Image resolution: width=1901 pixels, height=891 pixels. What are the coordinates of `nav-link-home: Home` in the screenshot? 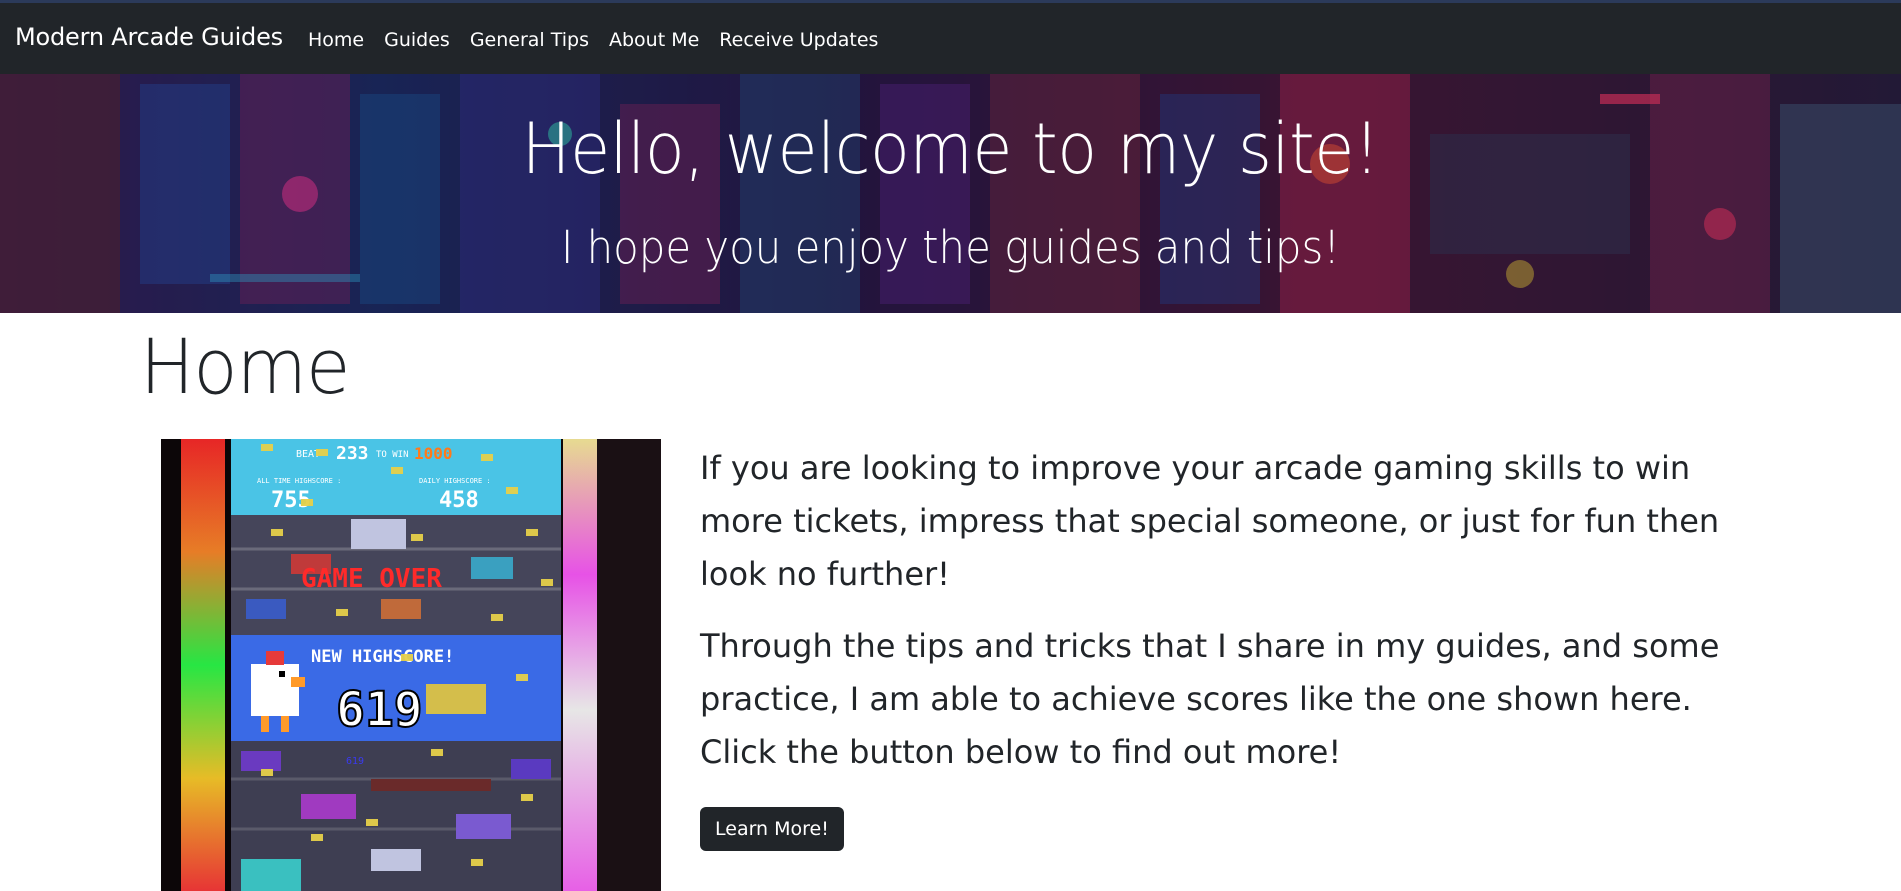 It's located at (336, 40).